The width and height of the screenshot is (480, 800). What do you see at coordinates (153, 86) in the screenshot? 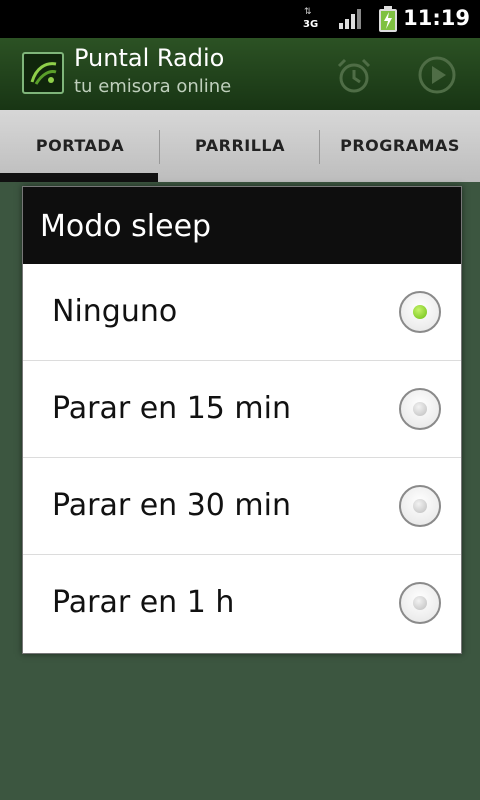
I see `app-subtitle: tu emisora online` at bounding box center [153, 86].